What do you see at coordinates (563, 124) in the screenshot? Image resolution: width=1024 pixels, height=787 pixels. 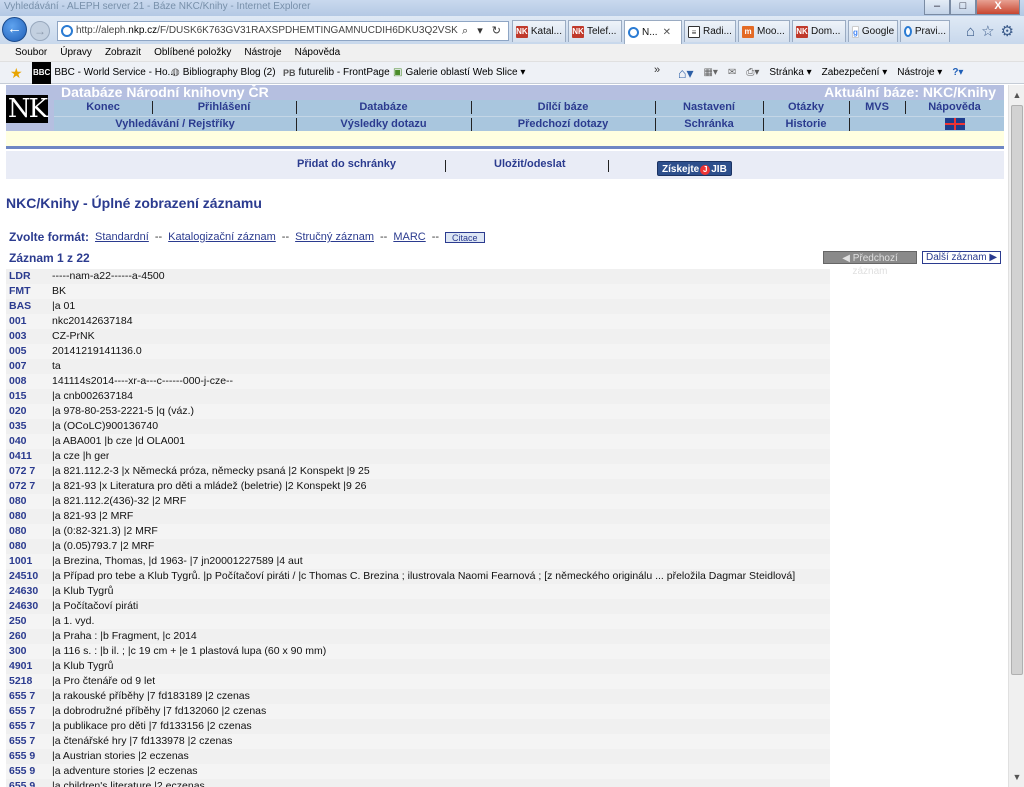 I see `menu-predchozi-dotazy: Předchozí dotazy` at bounding box center [563, 124].